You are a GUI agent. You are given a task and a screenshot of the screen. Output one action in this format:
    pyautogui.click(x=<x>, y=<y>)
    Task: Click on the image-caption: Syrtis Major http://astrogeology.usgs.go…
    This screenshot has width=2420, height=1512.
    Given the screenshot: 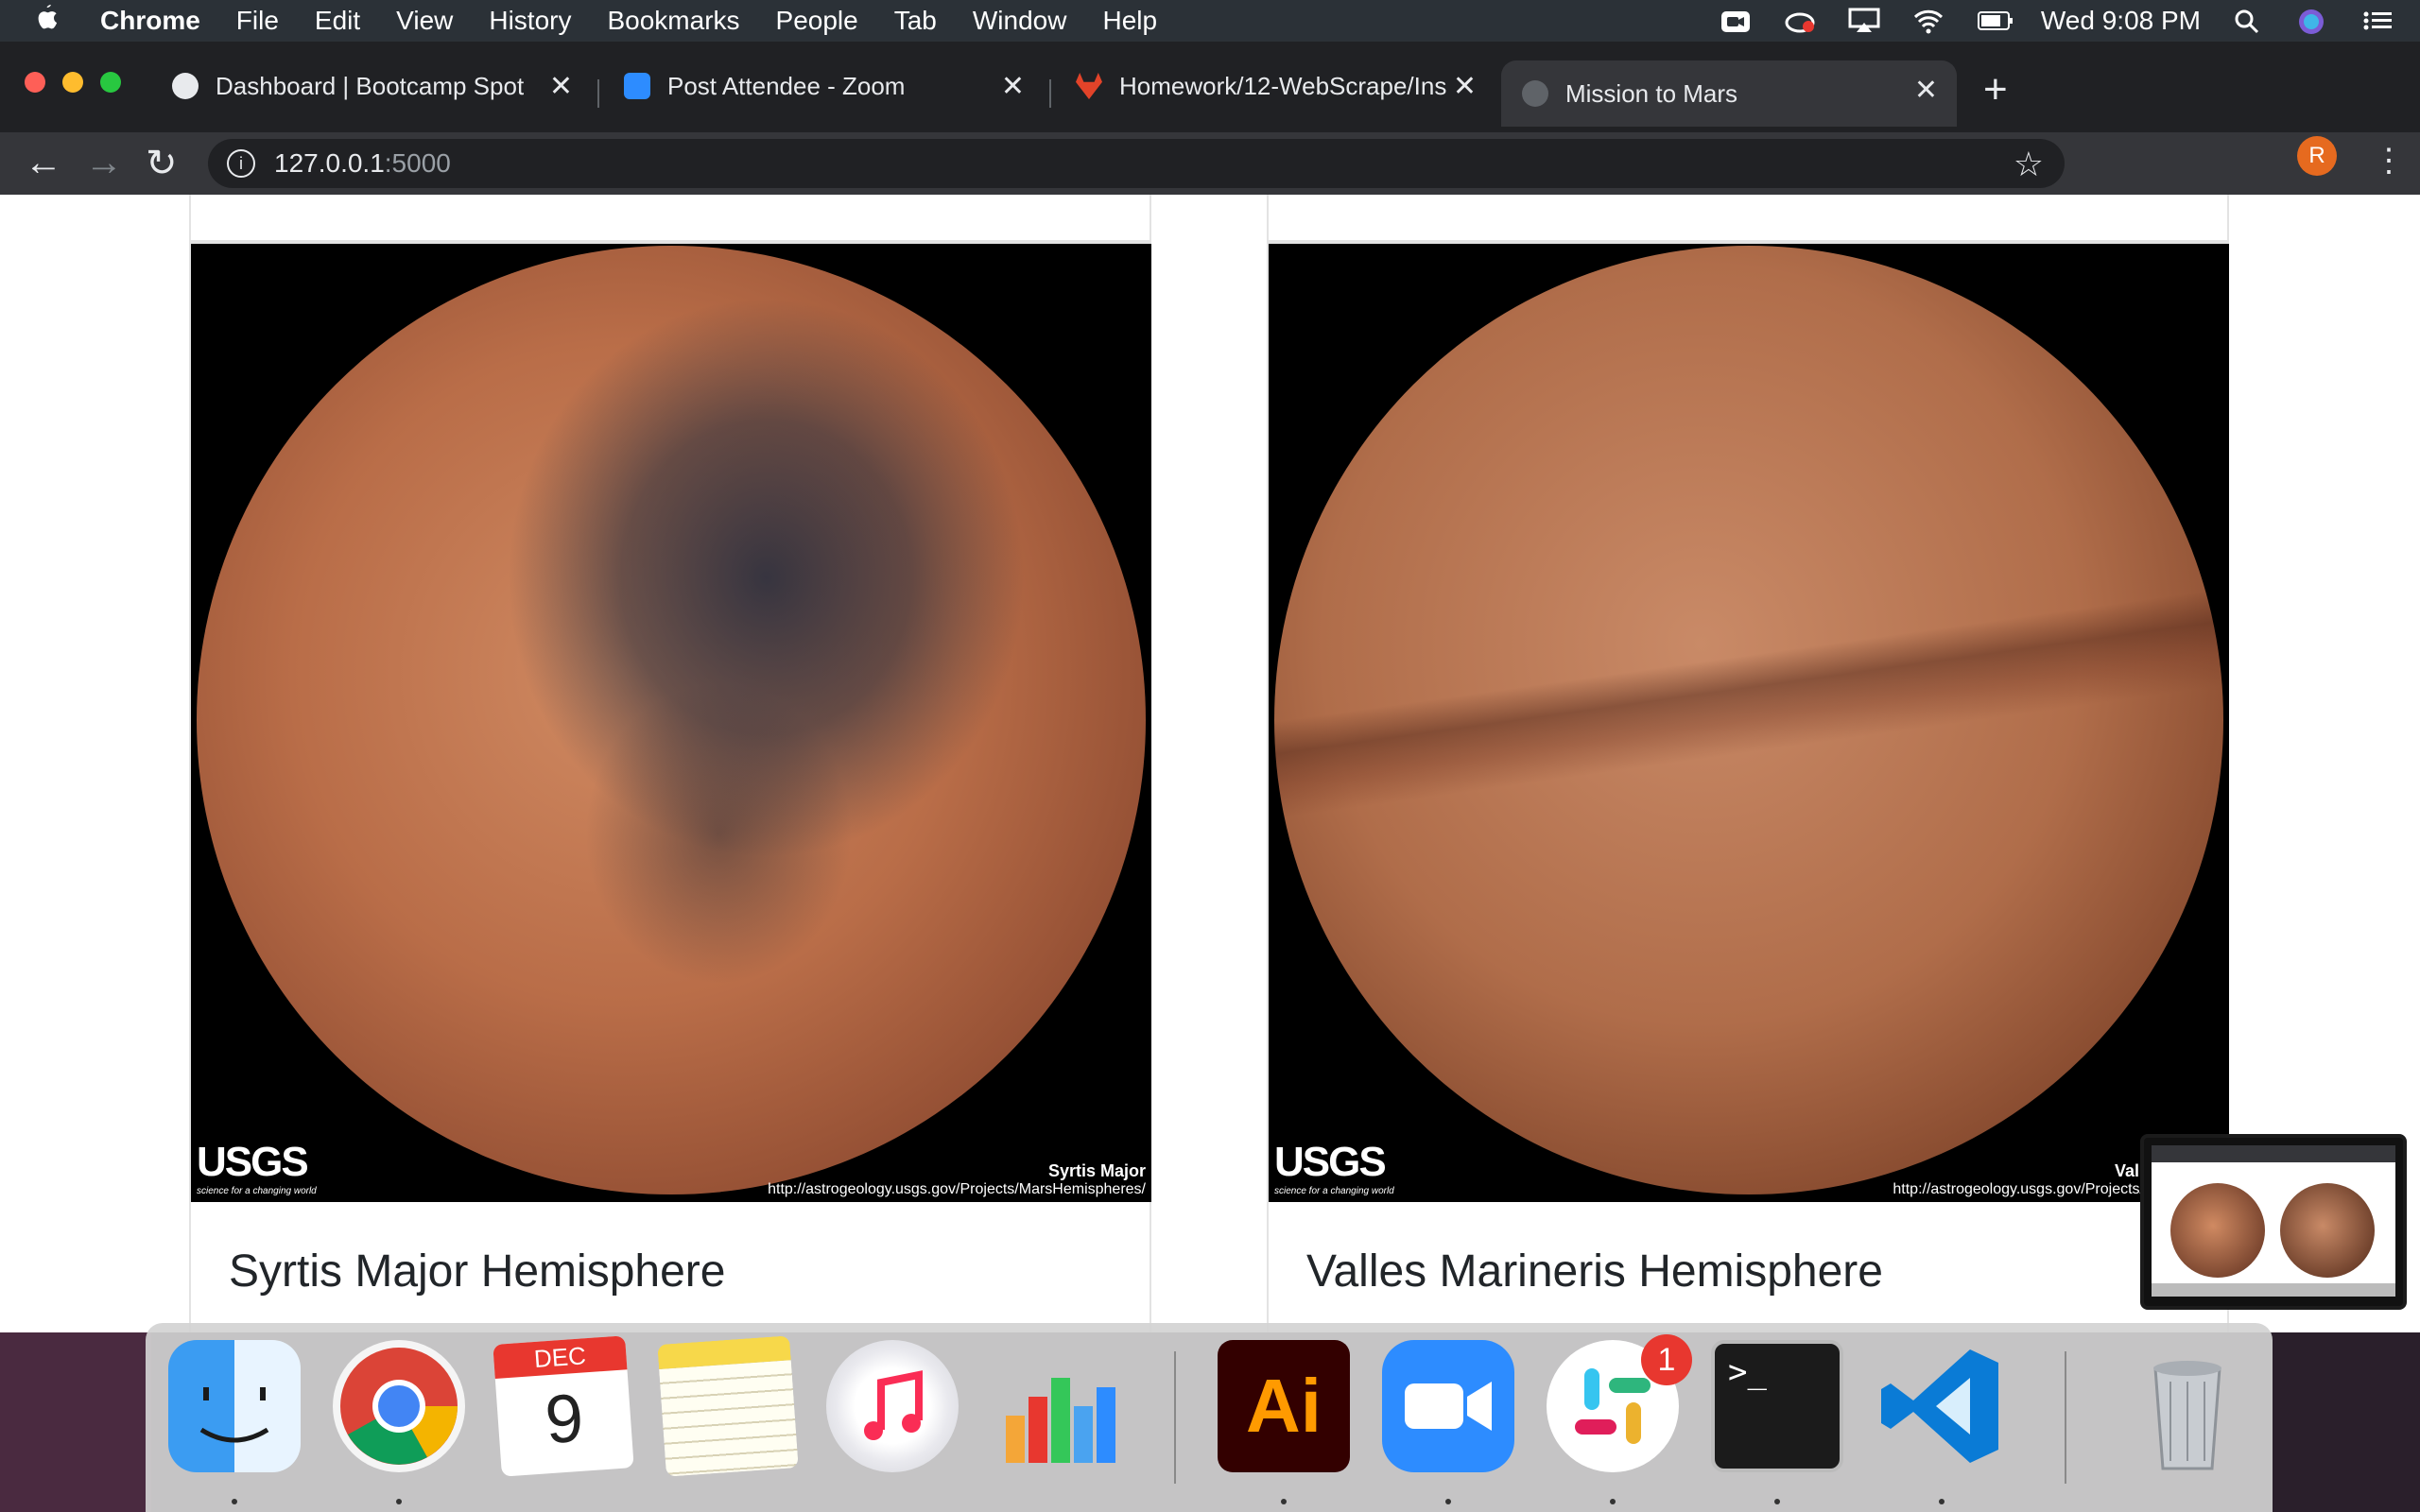 What is the action you would take?
    pyautogui.click(x=957, y=1179)
    